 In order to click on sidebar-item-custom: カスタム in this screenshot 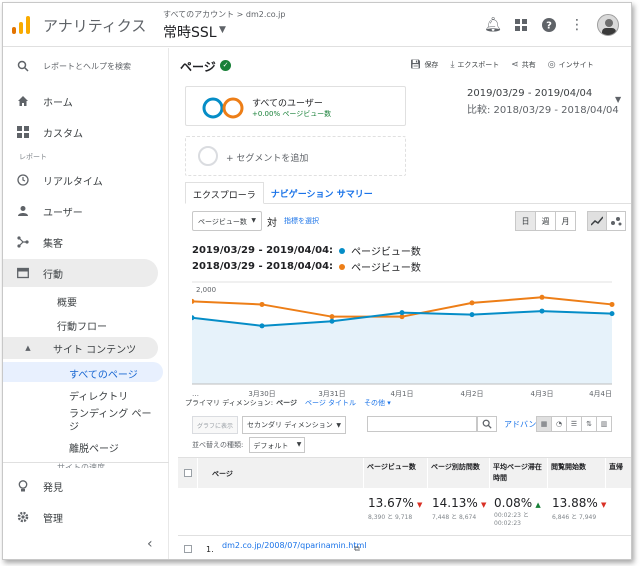, I will do `click(80, 132)`.